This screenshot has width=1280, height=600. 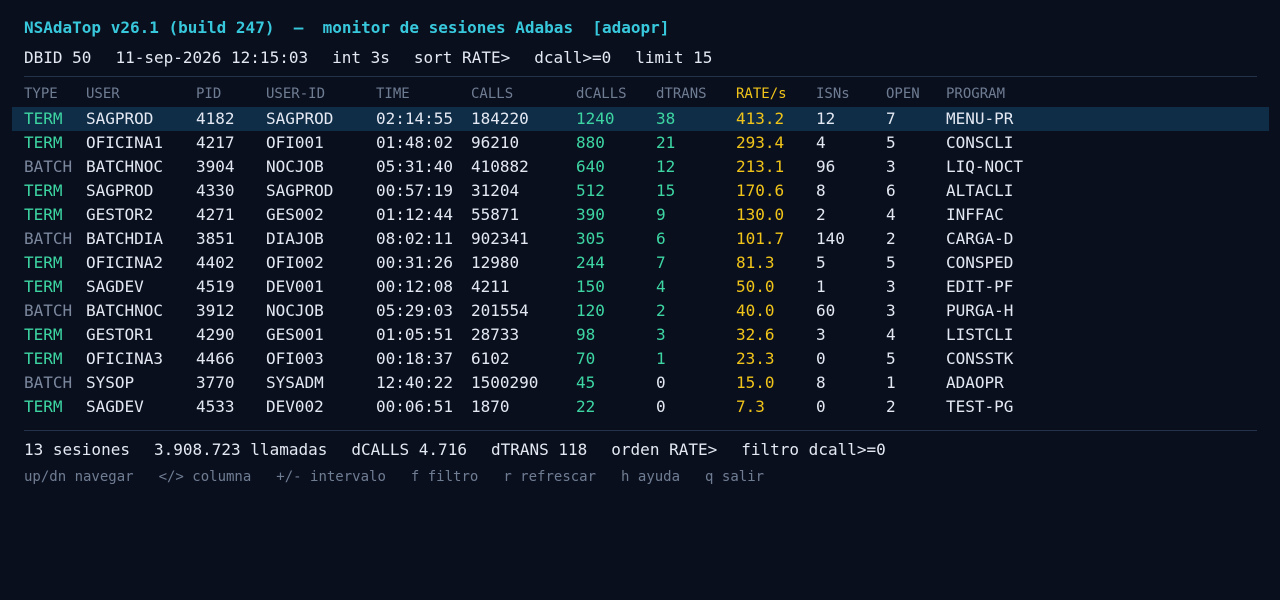 What do you see at coordinates (601, 94) in the screenshot?
I see `column-header-dcalls: dCALLS` at bounding box center [601, 94].